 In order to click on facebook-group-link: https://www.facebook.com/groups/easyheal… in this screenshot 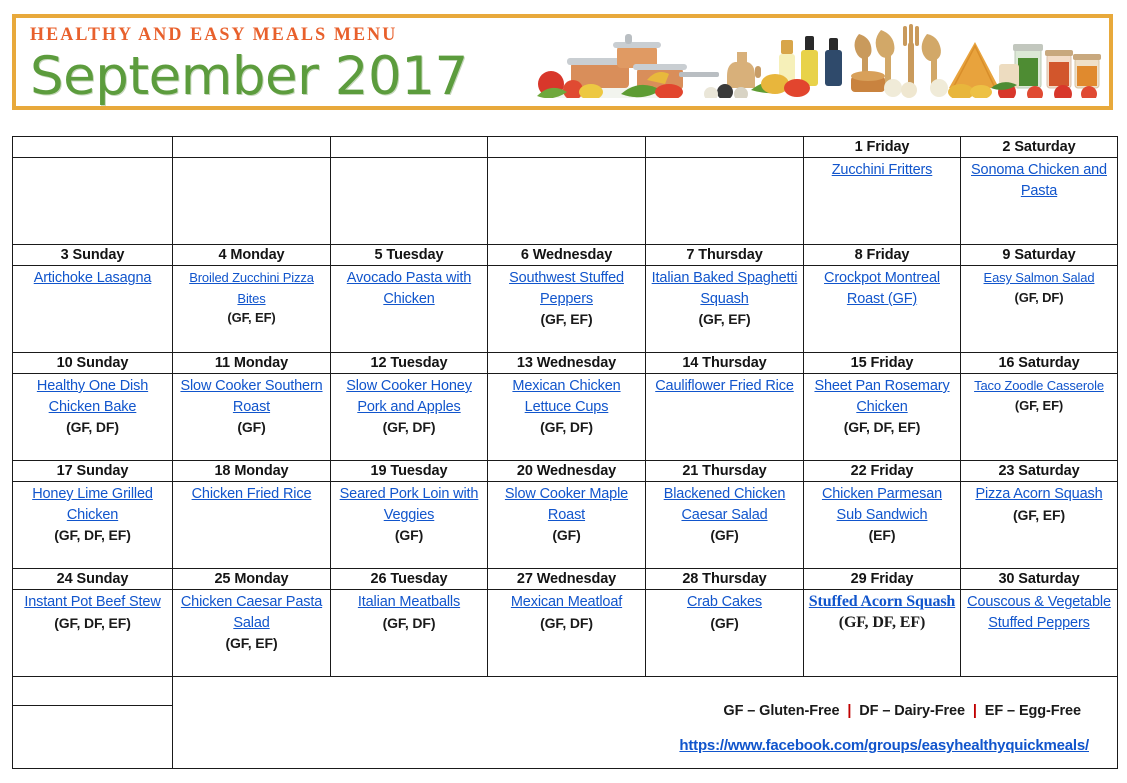, I will do `click(884, 745)`.